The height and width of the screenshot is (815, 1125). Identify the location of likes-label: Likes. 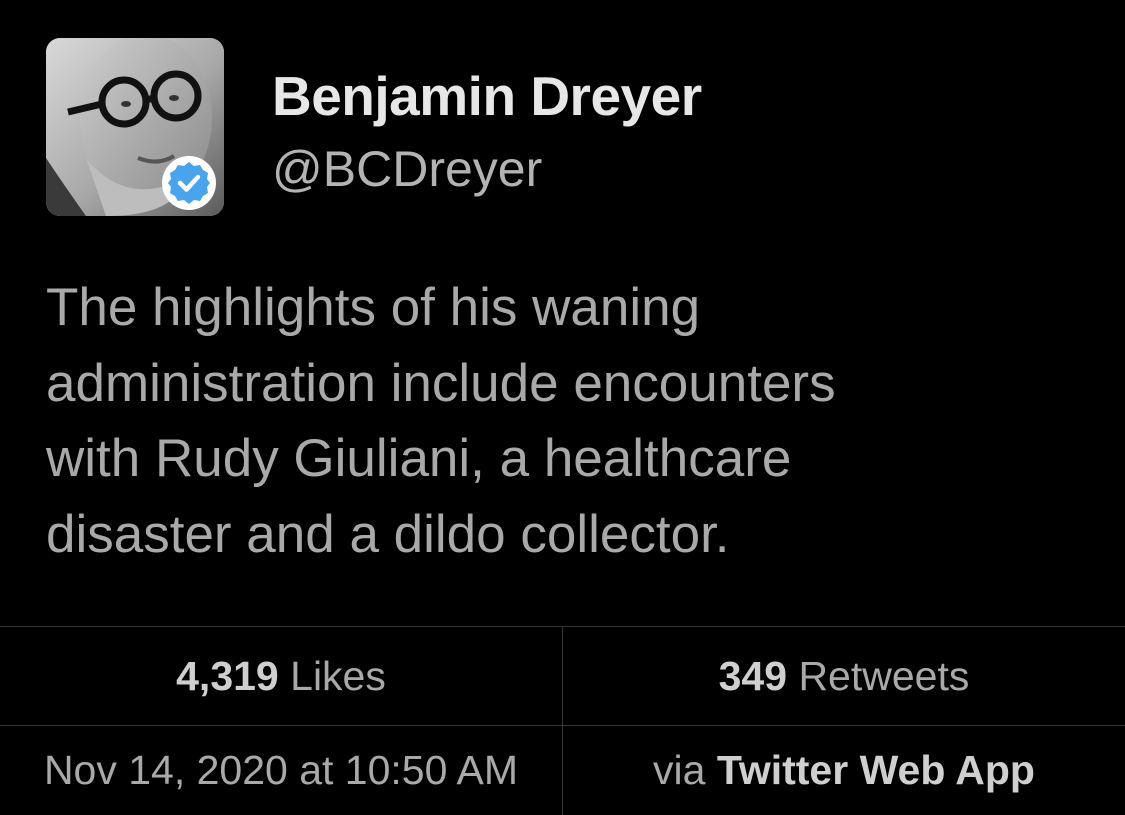
(338, 676).